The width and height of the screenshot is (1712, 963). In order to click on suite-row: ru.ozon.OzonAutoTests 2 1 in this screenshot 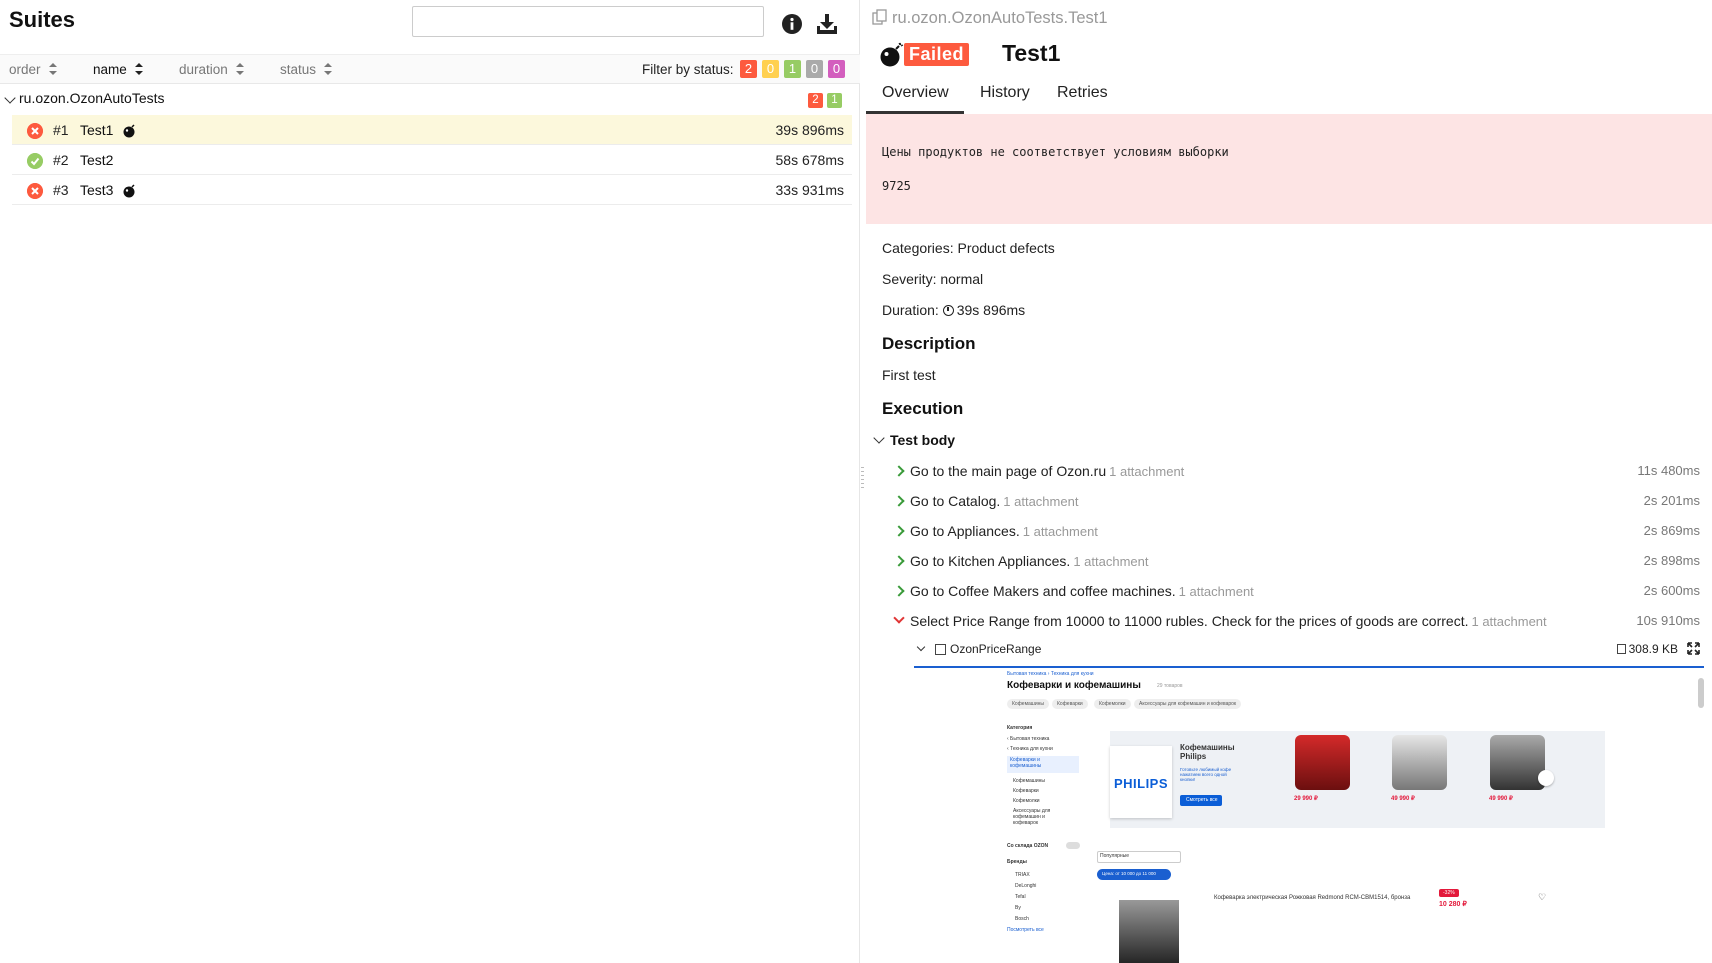, I will do `click(430, 100)`.